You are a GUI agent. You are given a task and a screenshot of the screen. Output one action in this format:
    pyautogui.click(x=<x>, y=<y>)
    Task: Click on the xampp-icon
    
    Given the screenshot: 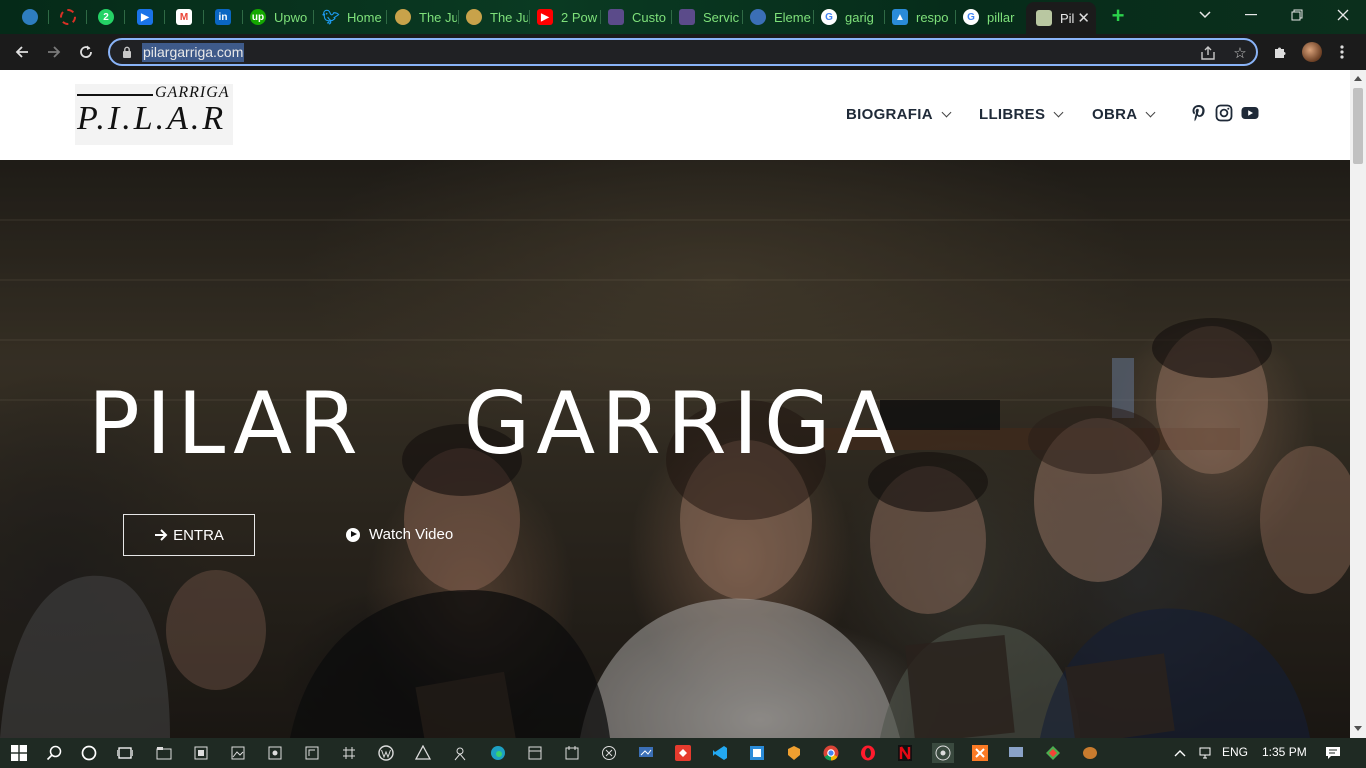 What is the action you would take?
    pyautogui.click(x=980, y=753)
    